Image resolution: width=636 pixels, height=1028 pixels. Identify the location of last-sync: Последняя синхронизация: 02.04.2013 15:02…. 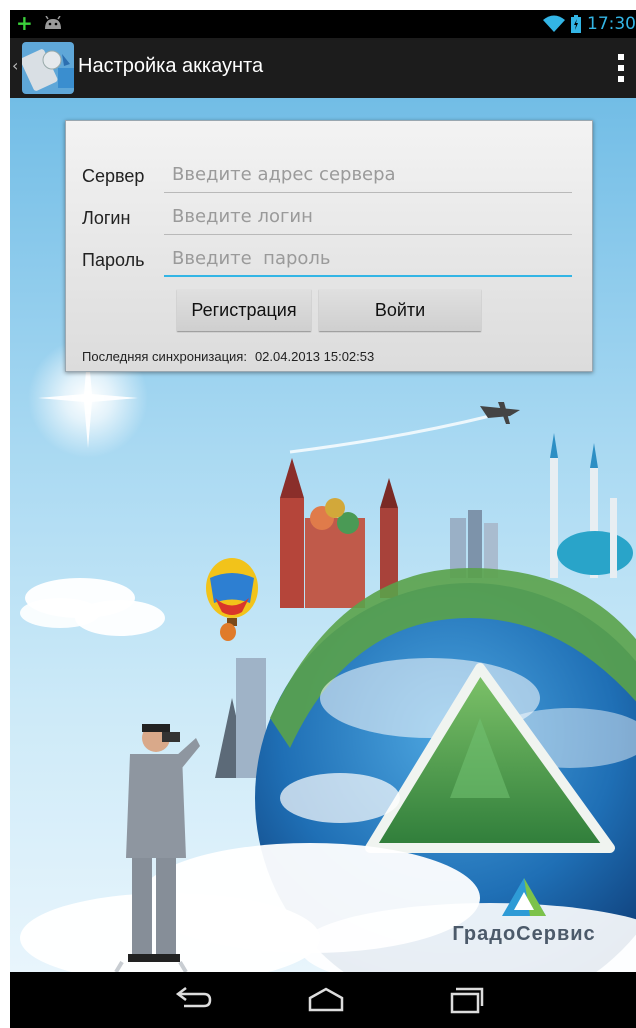
(232, 356).